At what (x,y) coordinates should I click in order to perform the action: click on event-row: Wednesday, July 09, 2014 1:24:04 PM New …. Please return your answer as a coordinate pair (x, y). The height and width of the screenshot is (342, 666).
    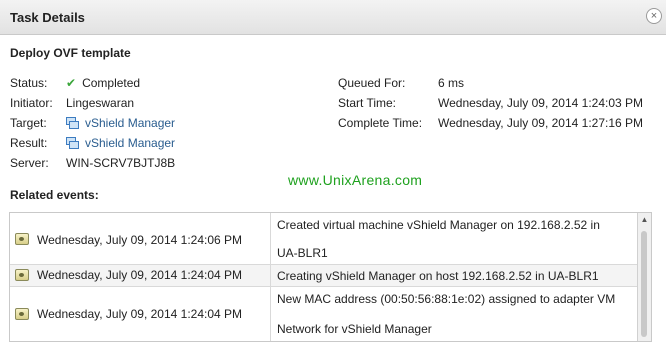
    Looking at the image, I should click on (324, 314).